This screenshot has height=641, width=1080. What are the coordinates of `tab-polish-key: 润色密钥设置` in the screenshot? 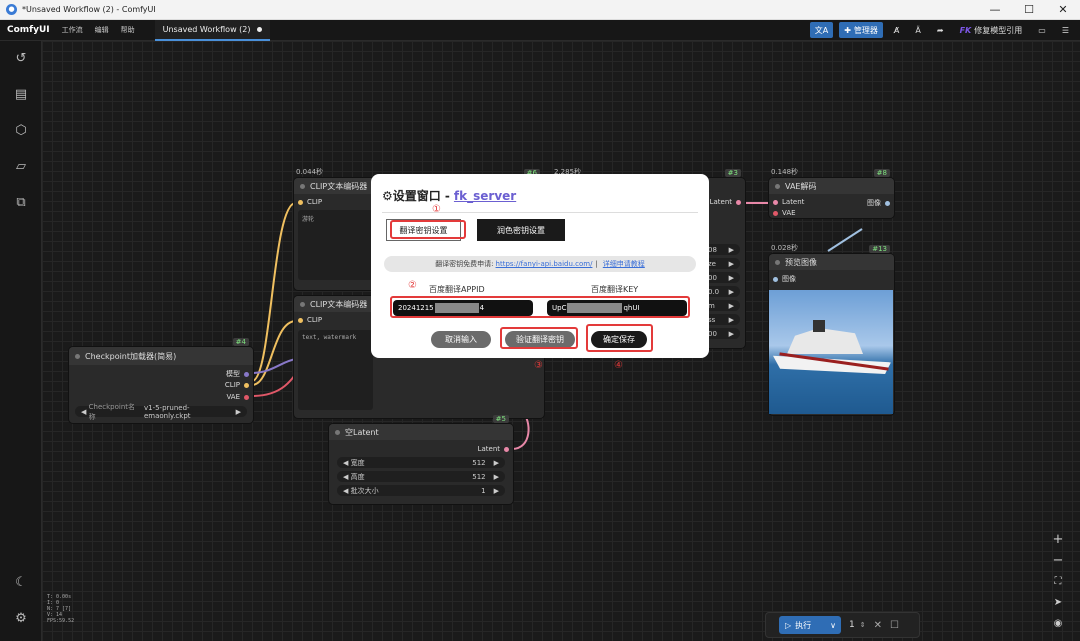 It's located at (521, 230).